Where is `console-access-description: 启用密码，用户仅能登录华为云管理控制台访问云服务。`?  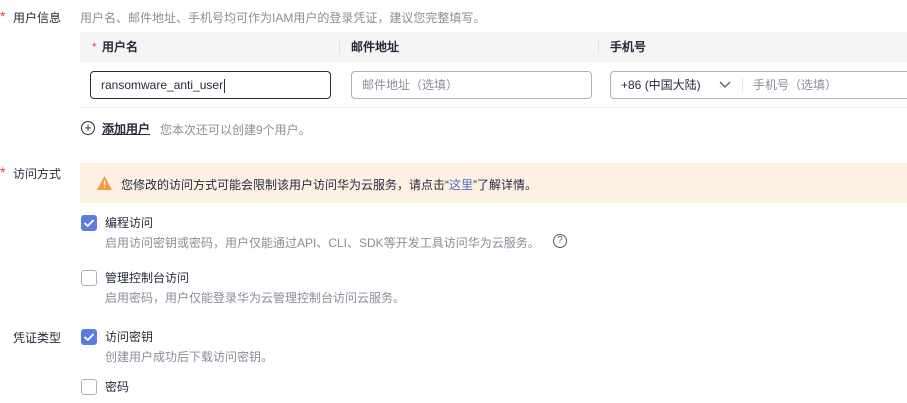
console-access-description: 启用密码，用户仅能登录华为云管理控制台访问云服务。 is located at coordinates (255, 298).